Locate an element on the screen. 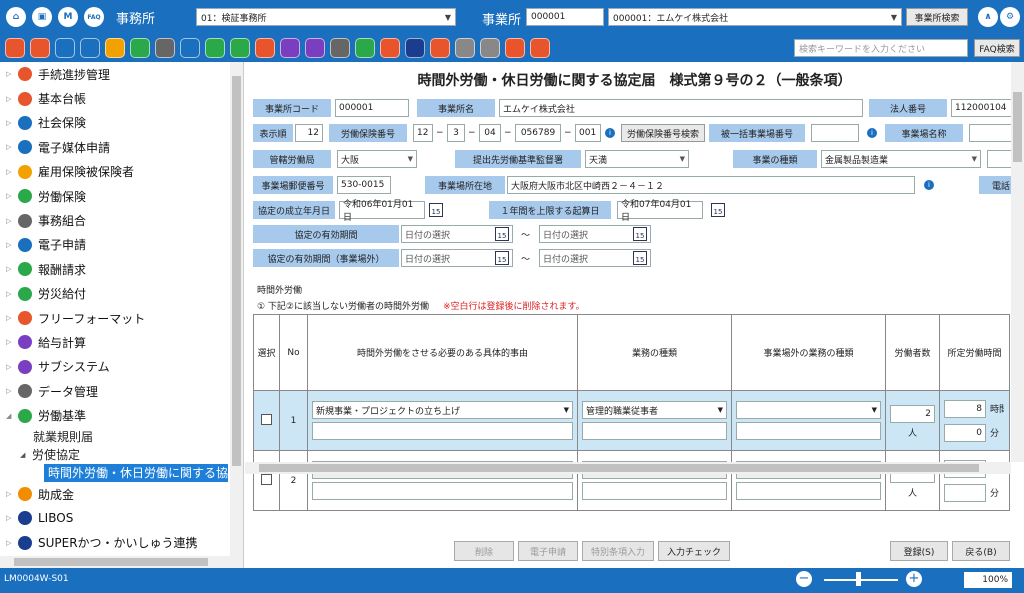  function-3-icon is located at coordinates (65, 48).